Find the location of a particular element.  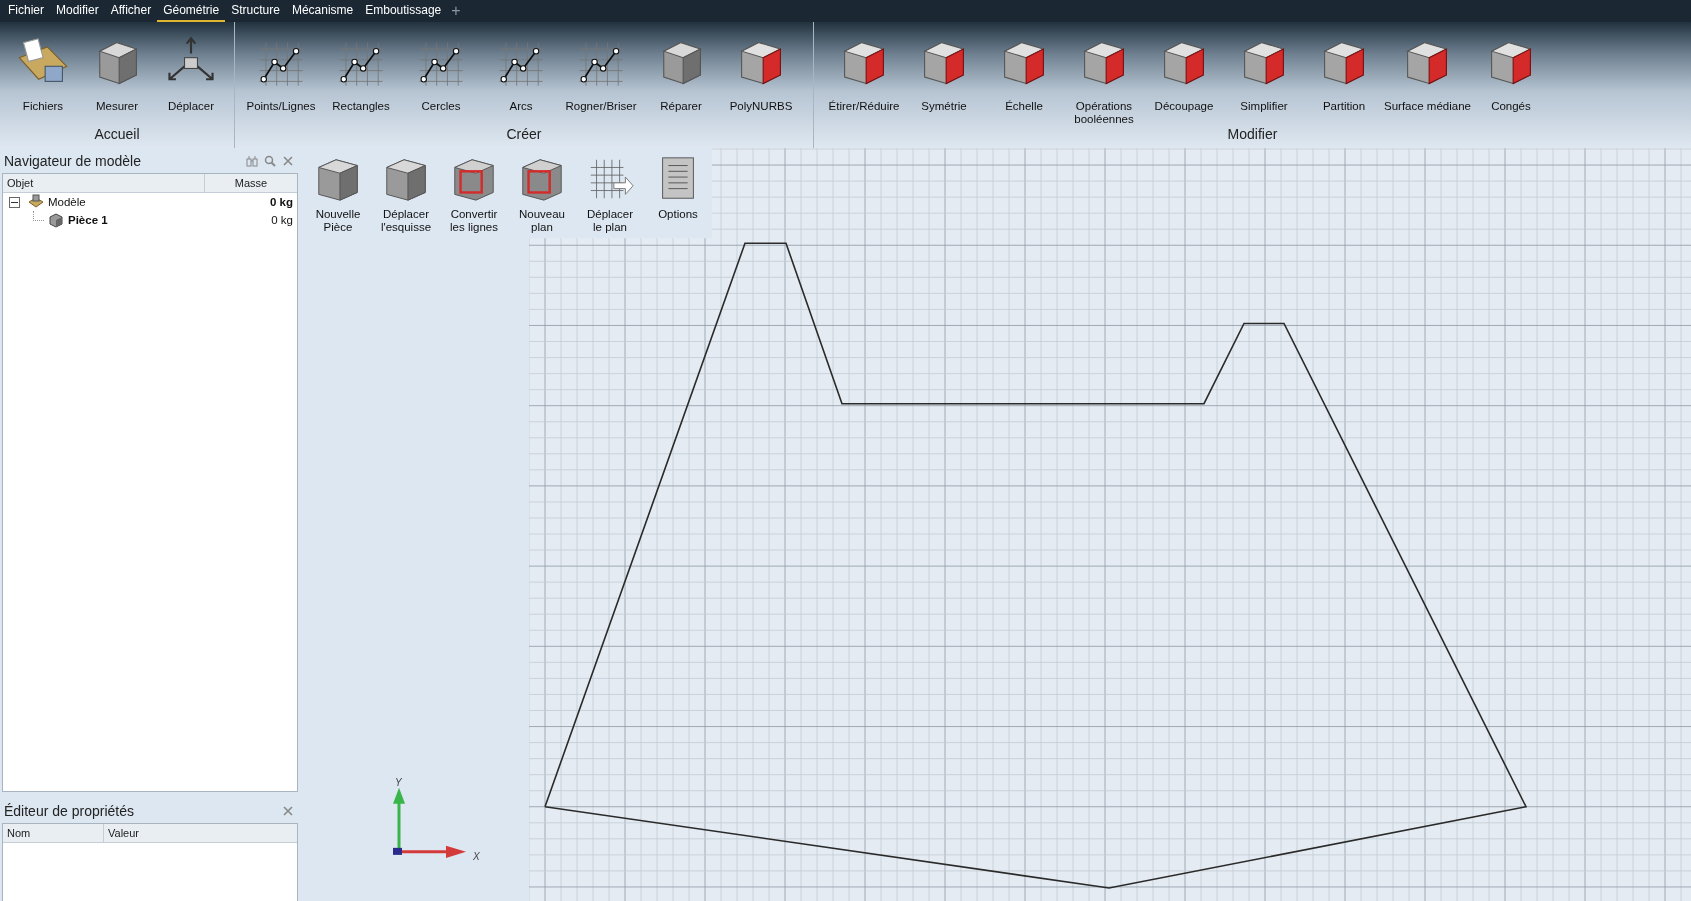

column-header: Valeur is located at coordinates (123, 833).